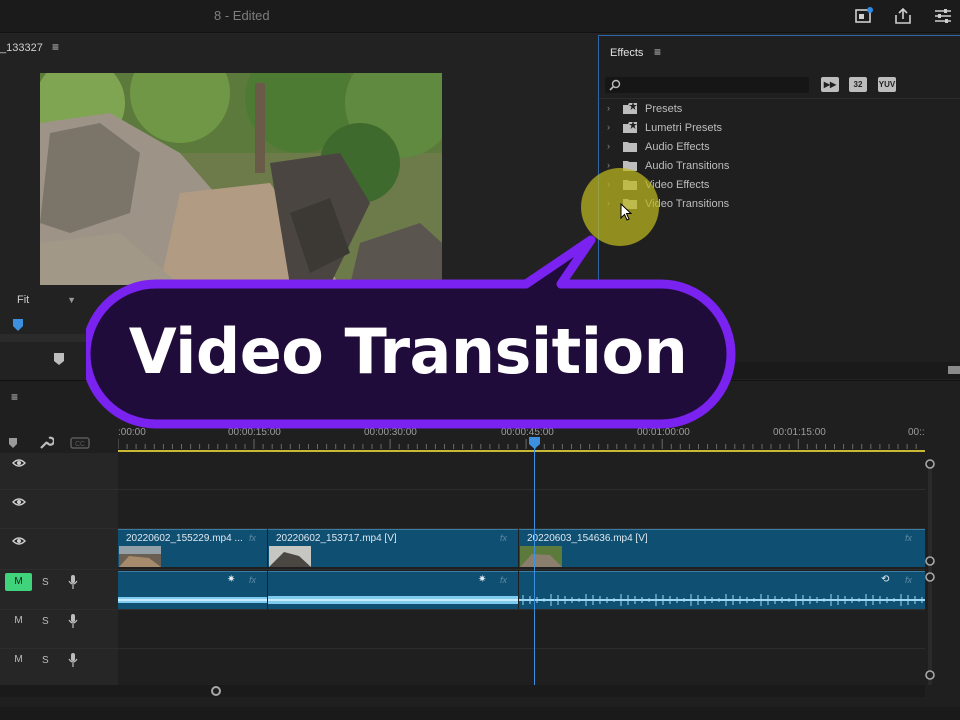 This screenshot has height=720, width=960. What do you see at coordinates (408, 351) in the screenshot?
I see `callout-text: Video Transition` at bounding box center [408, 351].